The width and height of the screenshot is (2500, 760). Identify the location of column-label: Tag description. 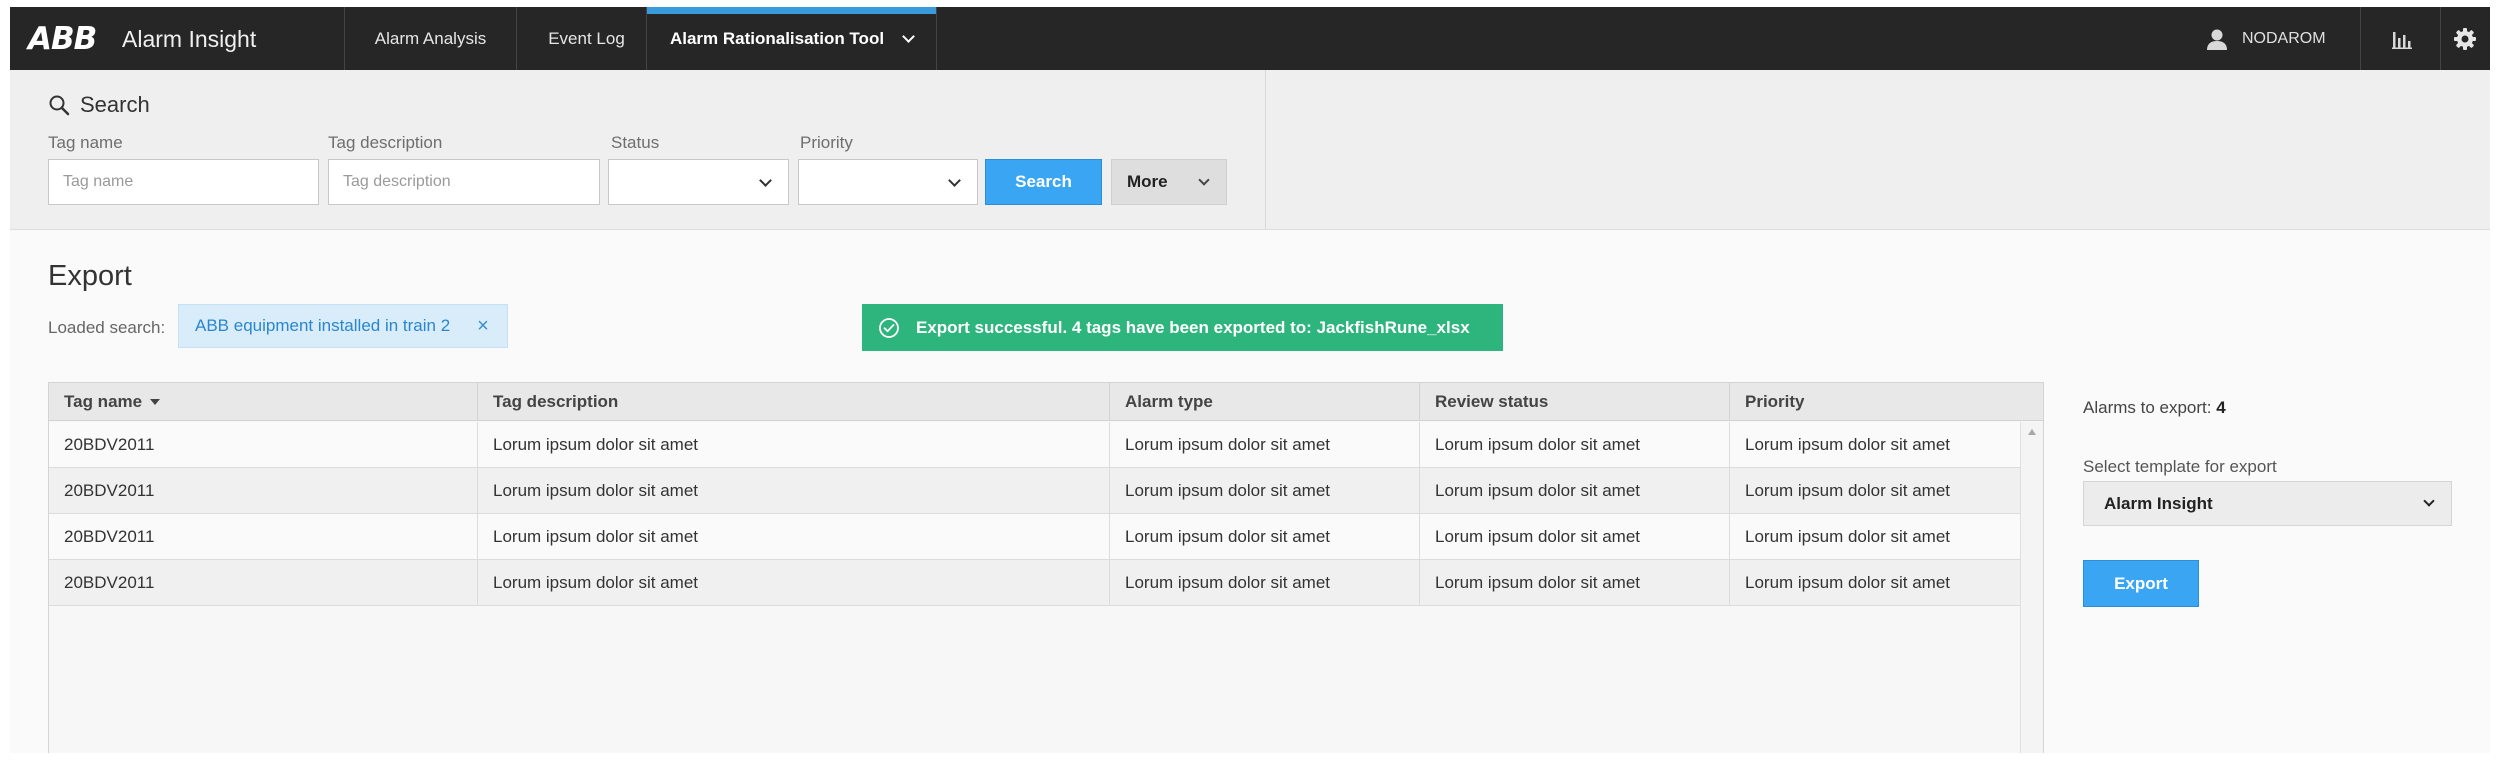
(556, 401).